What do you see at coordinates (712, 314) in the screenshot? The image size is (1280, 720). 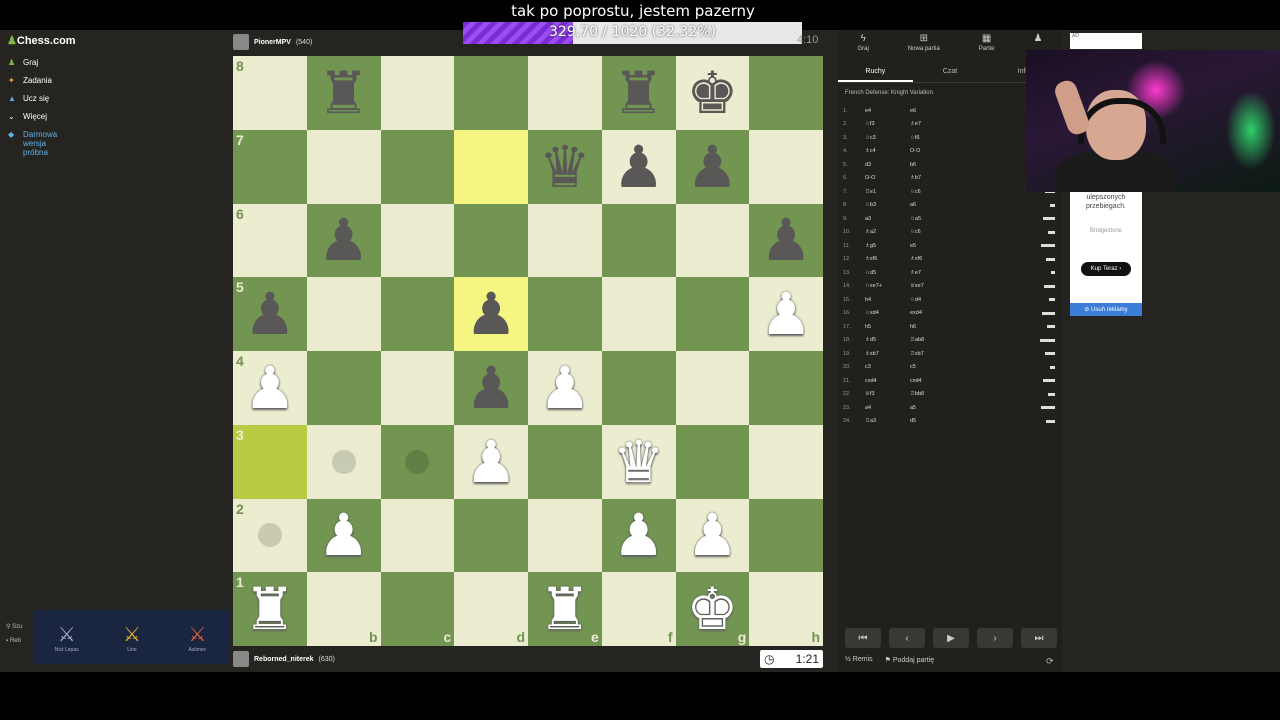 I see `square-g5` at bounding box center [712, 314].